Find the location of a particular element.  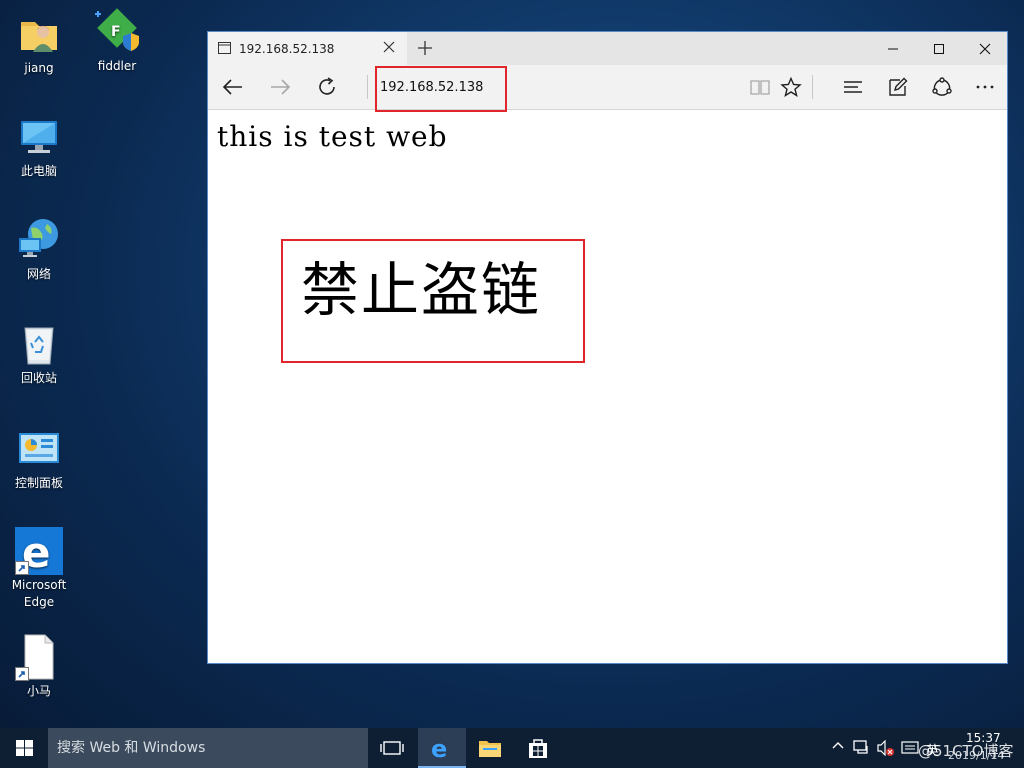

more-actions-icon is located at coordinates (984, 87).